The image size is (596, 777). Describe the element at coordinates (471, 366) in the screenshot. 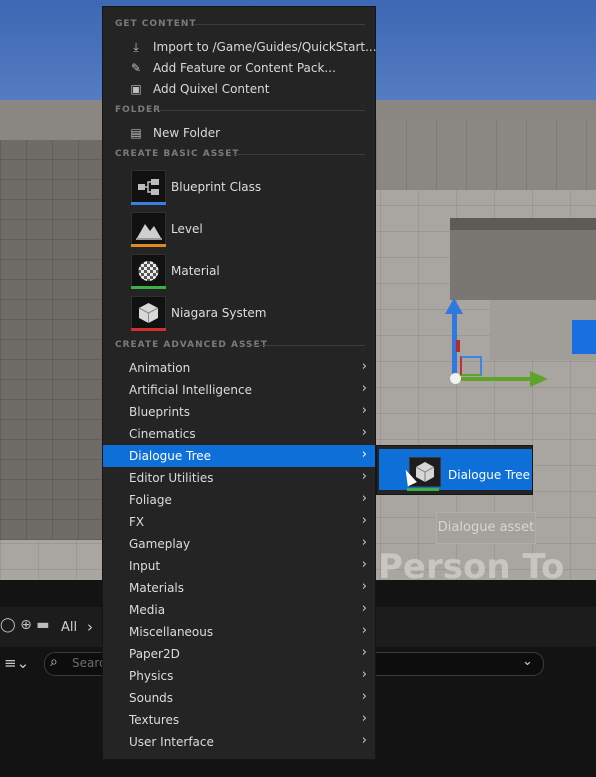

I see `gizmo-plane-handle` at that location.